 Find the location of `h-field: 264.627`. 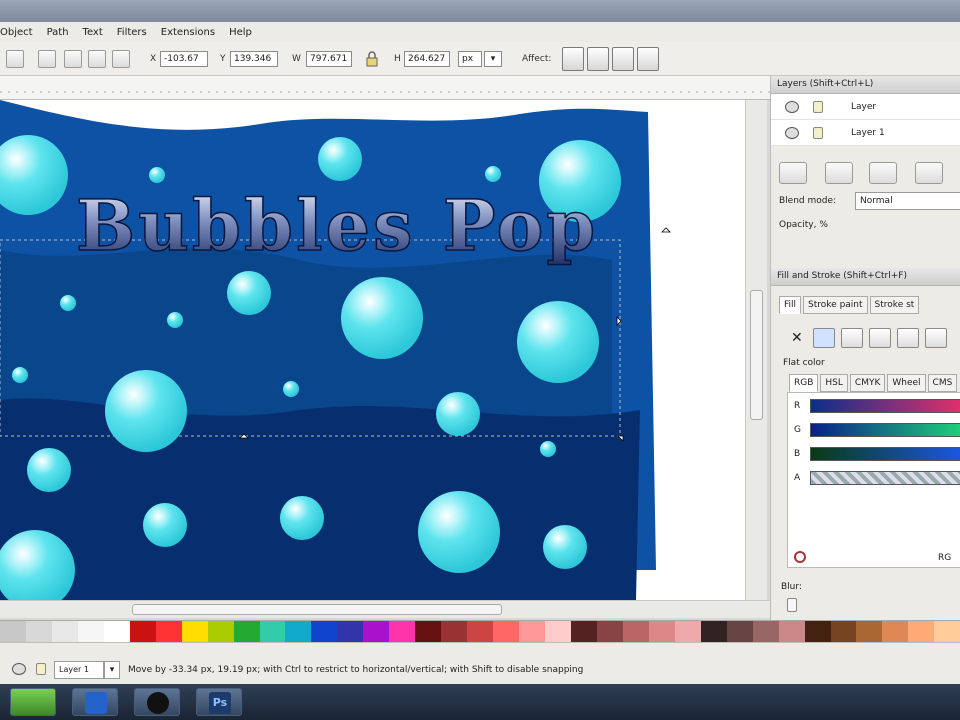

h-field: 264.627 is located at coordinates (427, 59).